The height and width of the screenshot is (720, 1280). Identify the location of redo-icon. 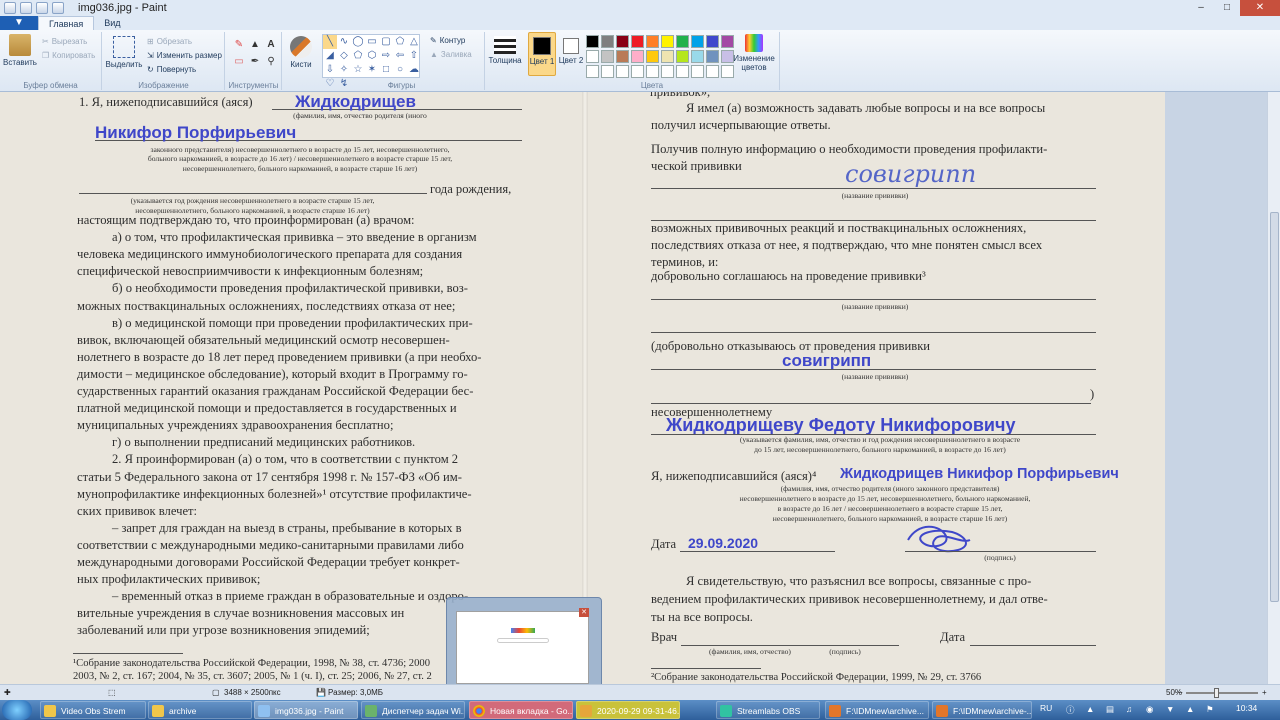
(58, 8).